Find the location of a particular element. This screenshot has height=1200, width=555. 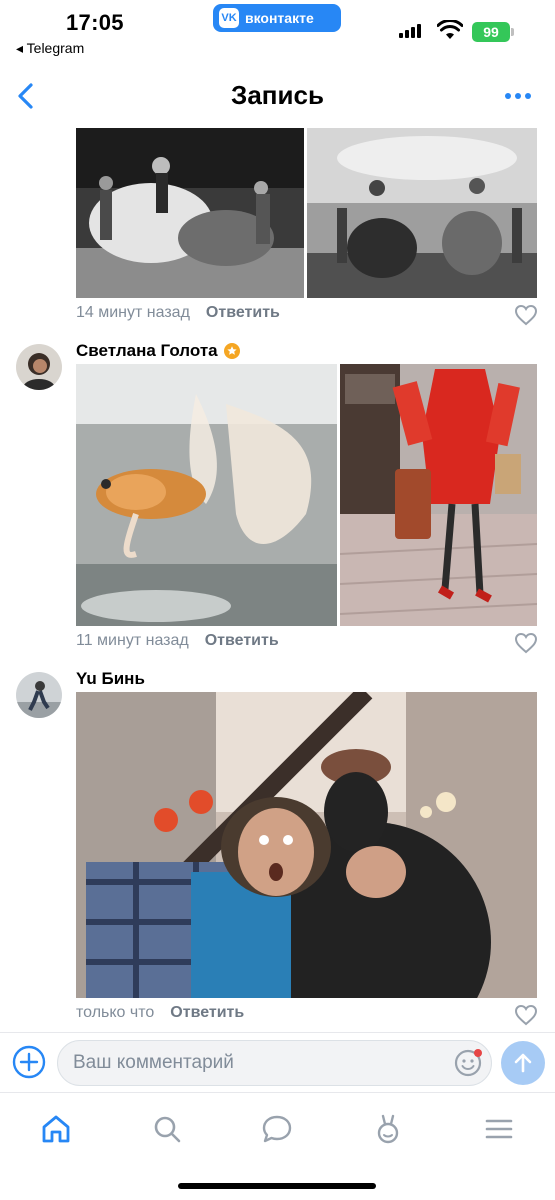

comment-author: Светлана Голота is located at coordinates (158, 351).